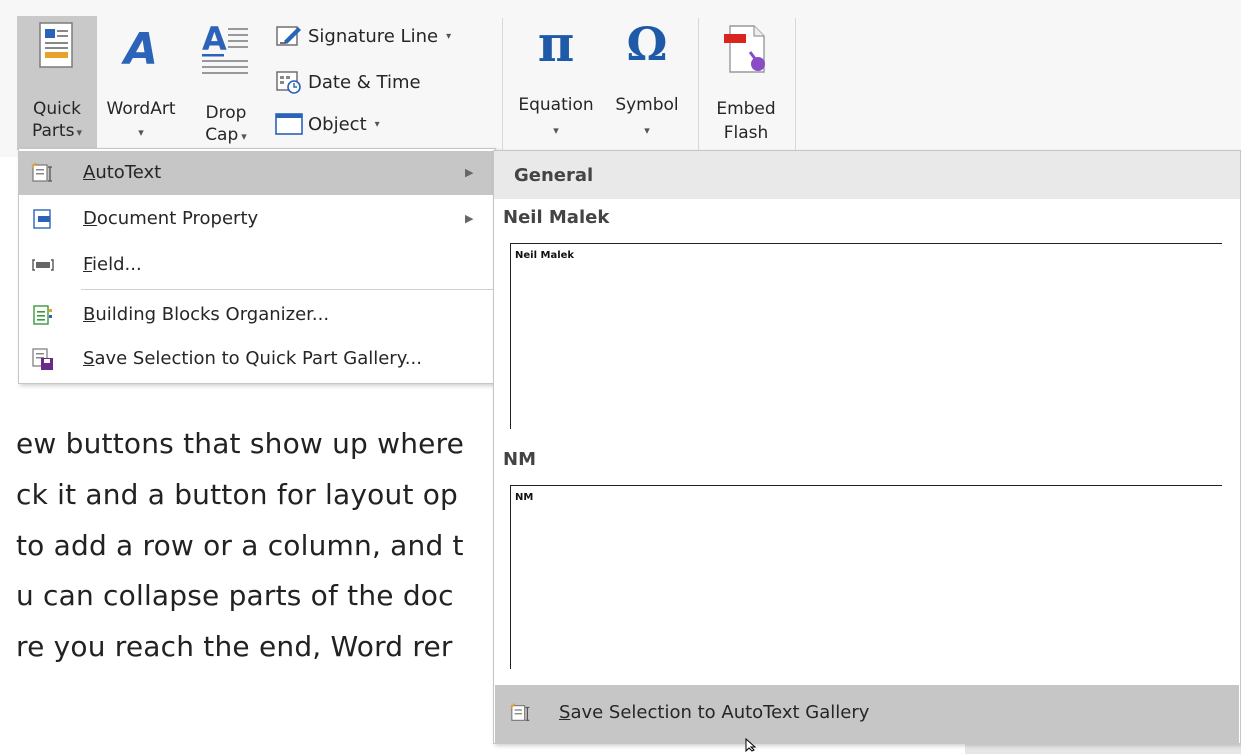 This screenshot has height=754, width=1241. Describe the element at coordinates (714, 712) in the screenshot. I see `footer-label: Save Selection to AutoText Gallery` at that location.